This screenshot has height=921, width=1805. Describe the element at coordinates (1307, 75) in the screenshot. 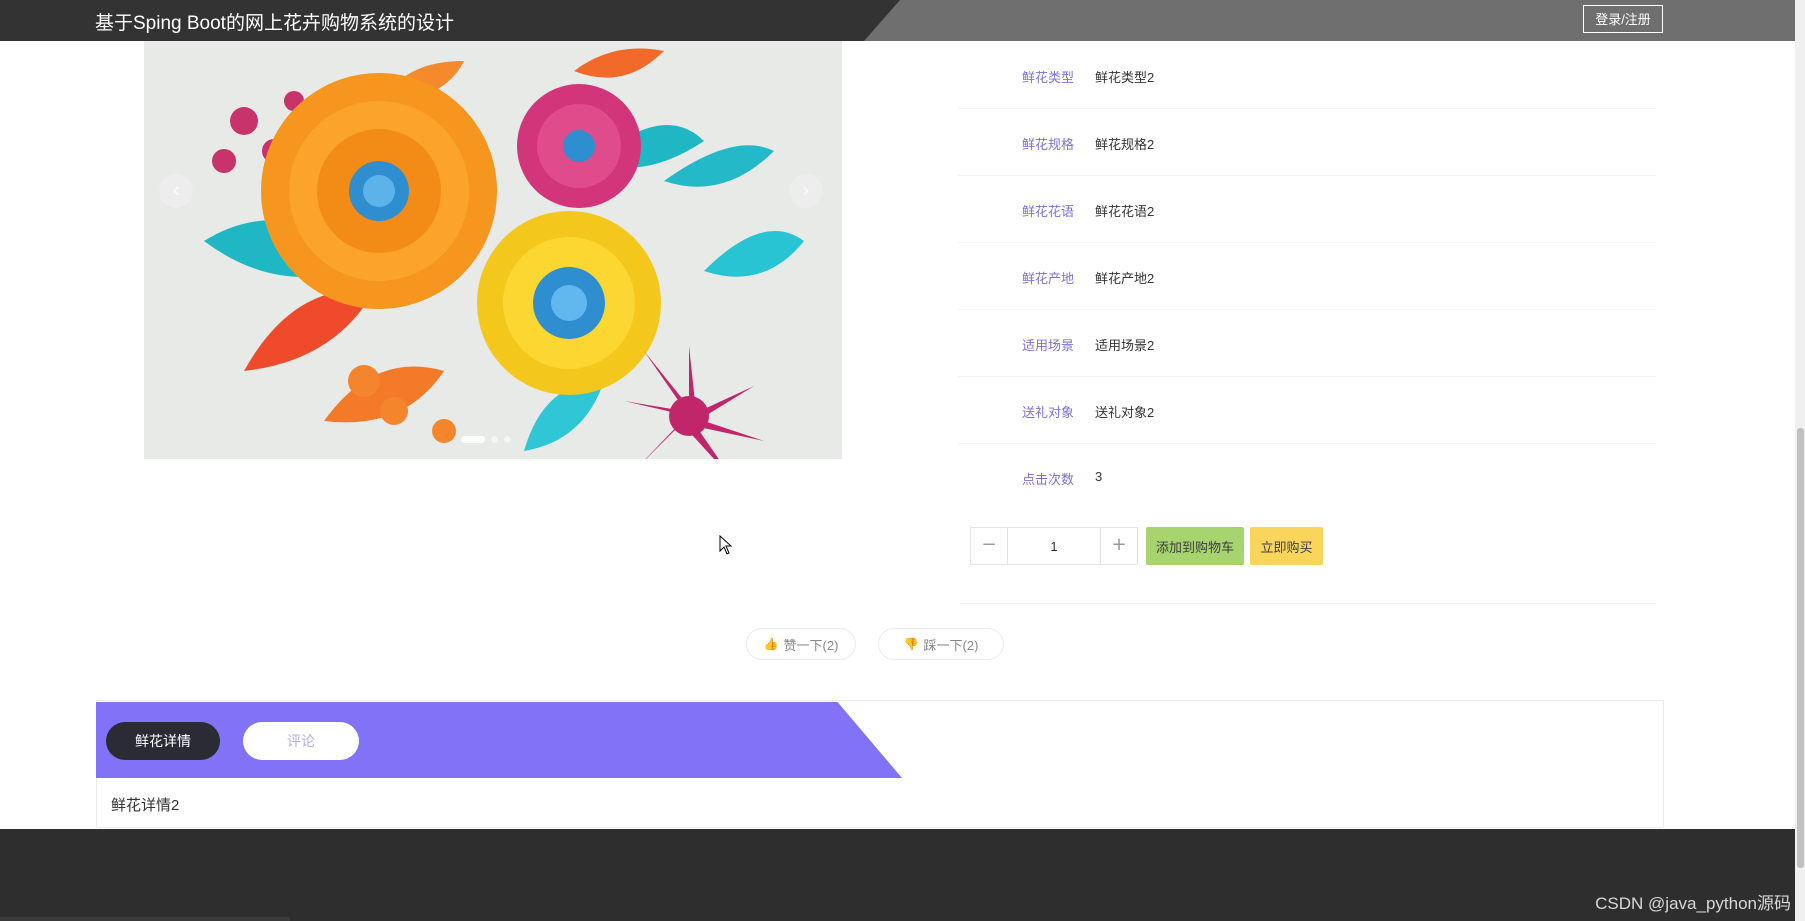

I see `detail-row-flower-type: 鲜花类型 鲜花类型2` at that location.